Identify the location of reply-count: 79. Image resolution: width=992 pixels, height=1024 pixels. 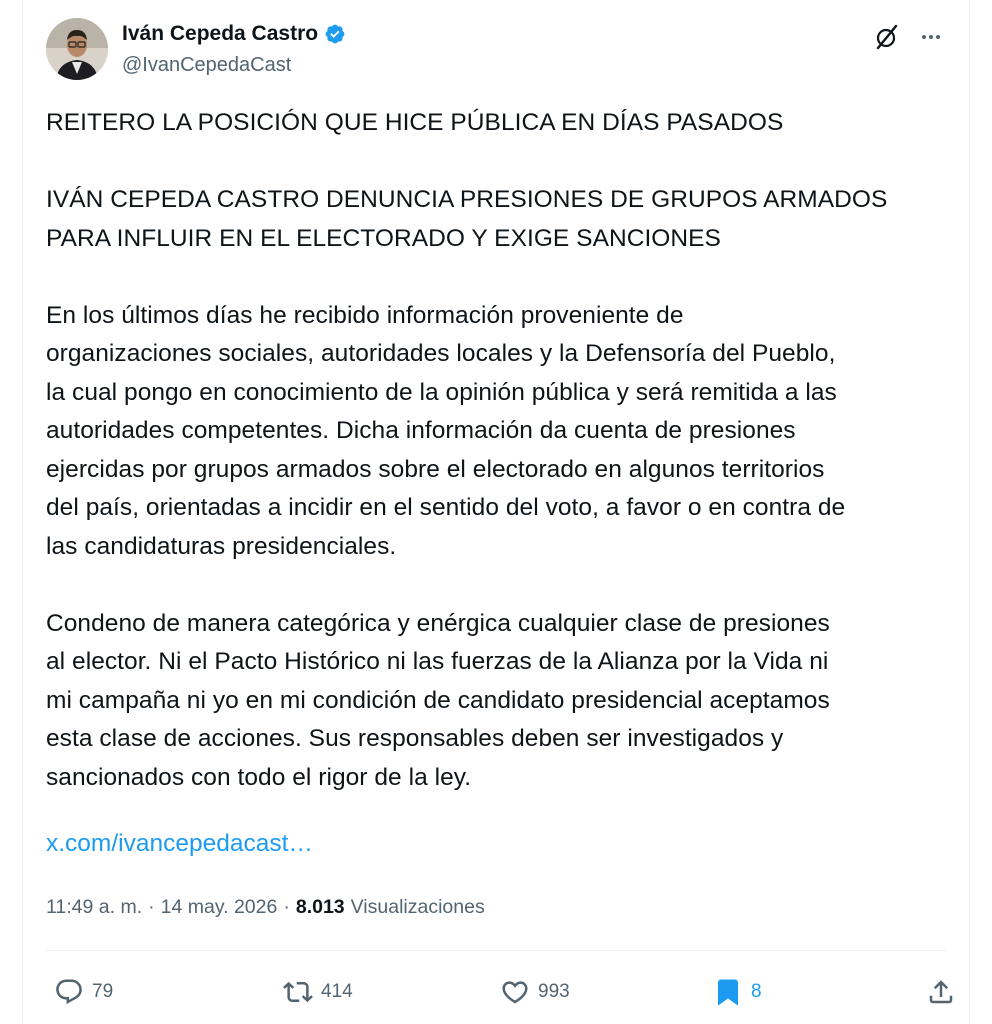
(103, 991).